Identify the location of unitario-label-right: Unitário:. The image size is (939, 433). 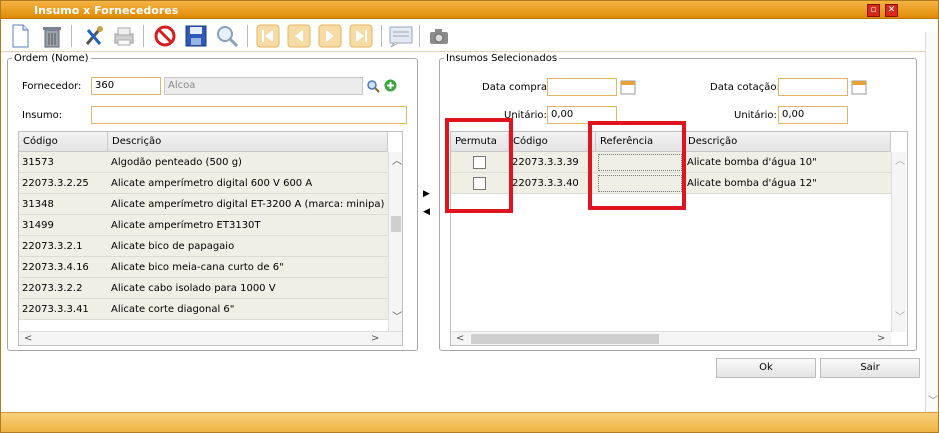
(755, 115).